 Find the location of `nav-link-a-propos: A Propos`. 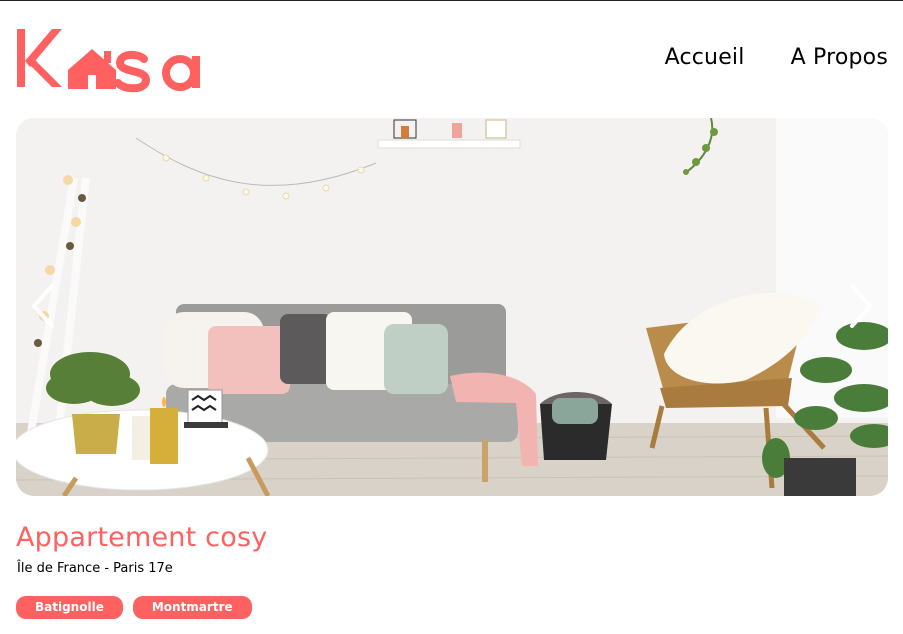

nav-link-a-propos: A Propos is located at coordinates (839, 57).